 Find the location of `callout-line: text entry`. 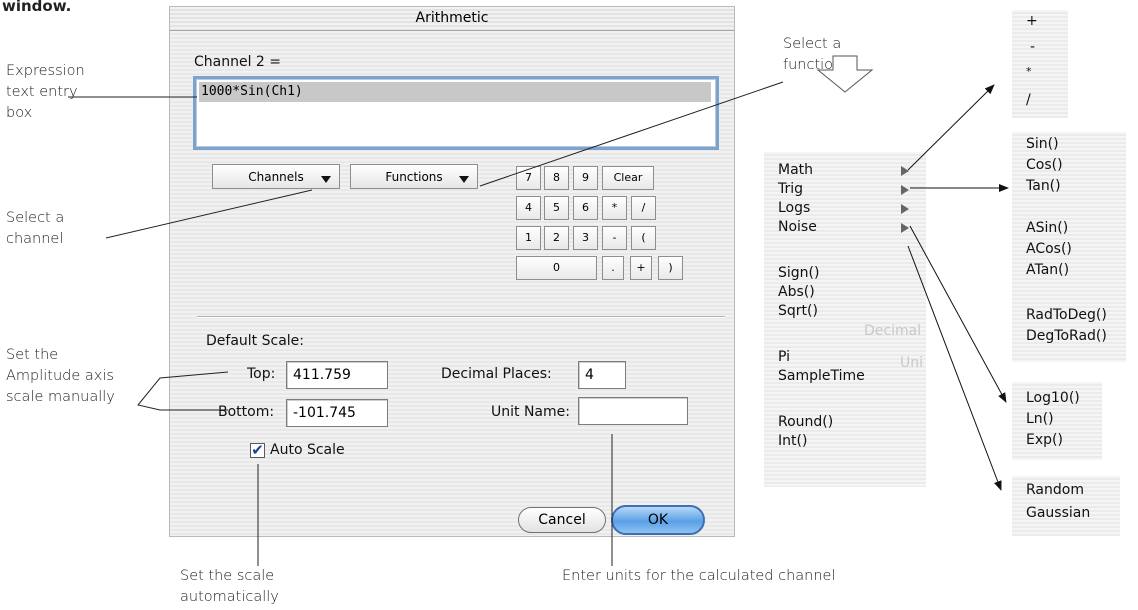

callout-line: text entry is located at coordinates (42, 92).